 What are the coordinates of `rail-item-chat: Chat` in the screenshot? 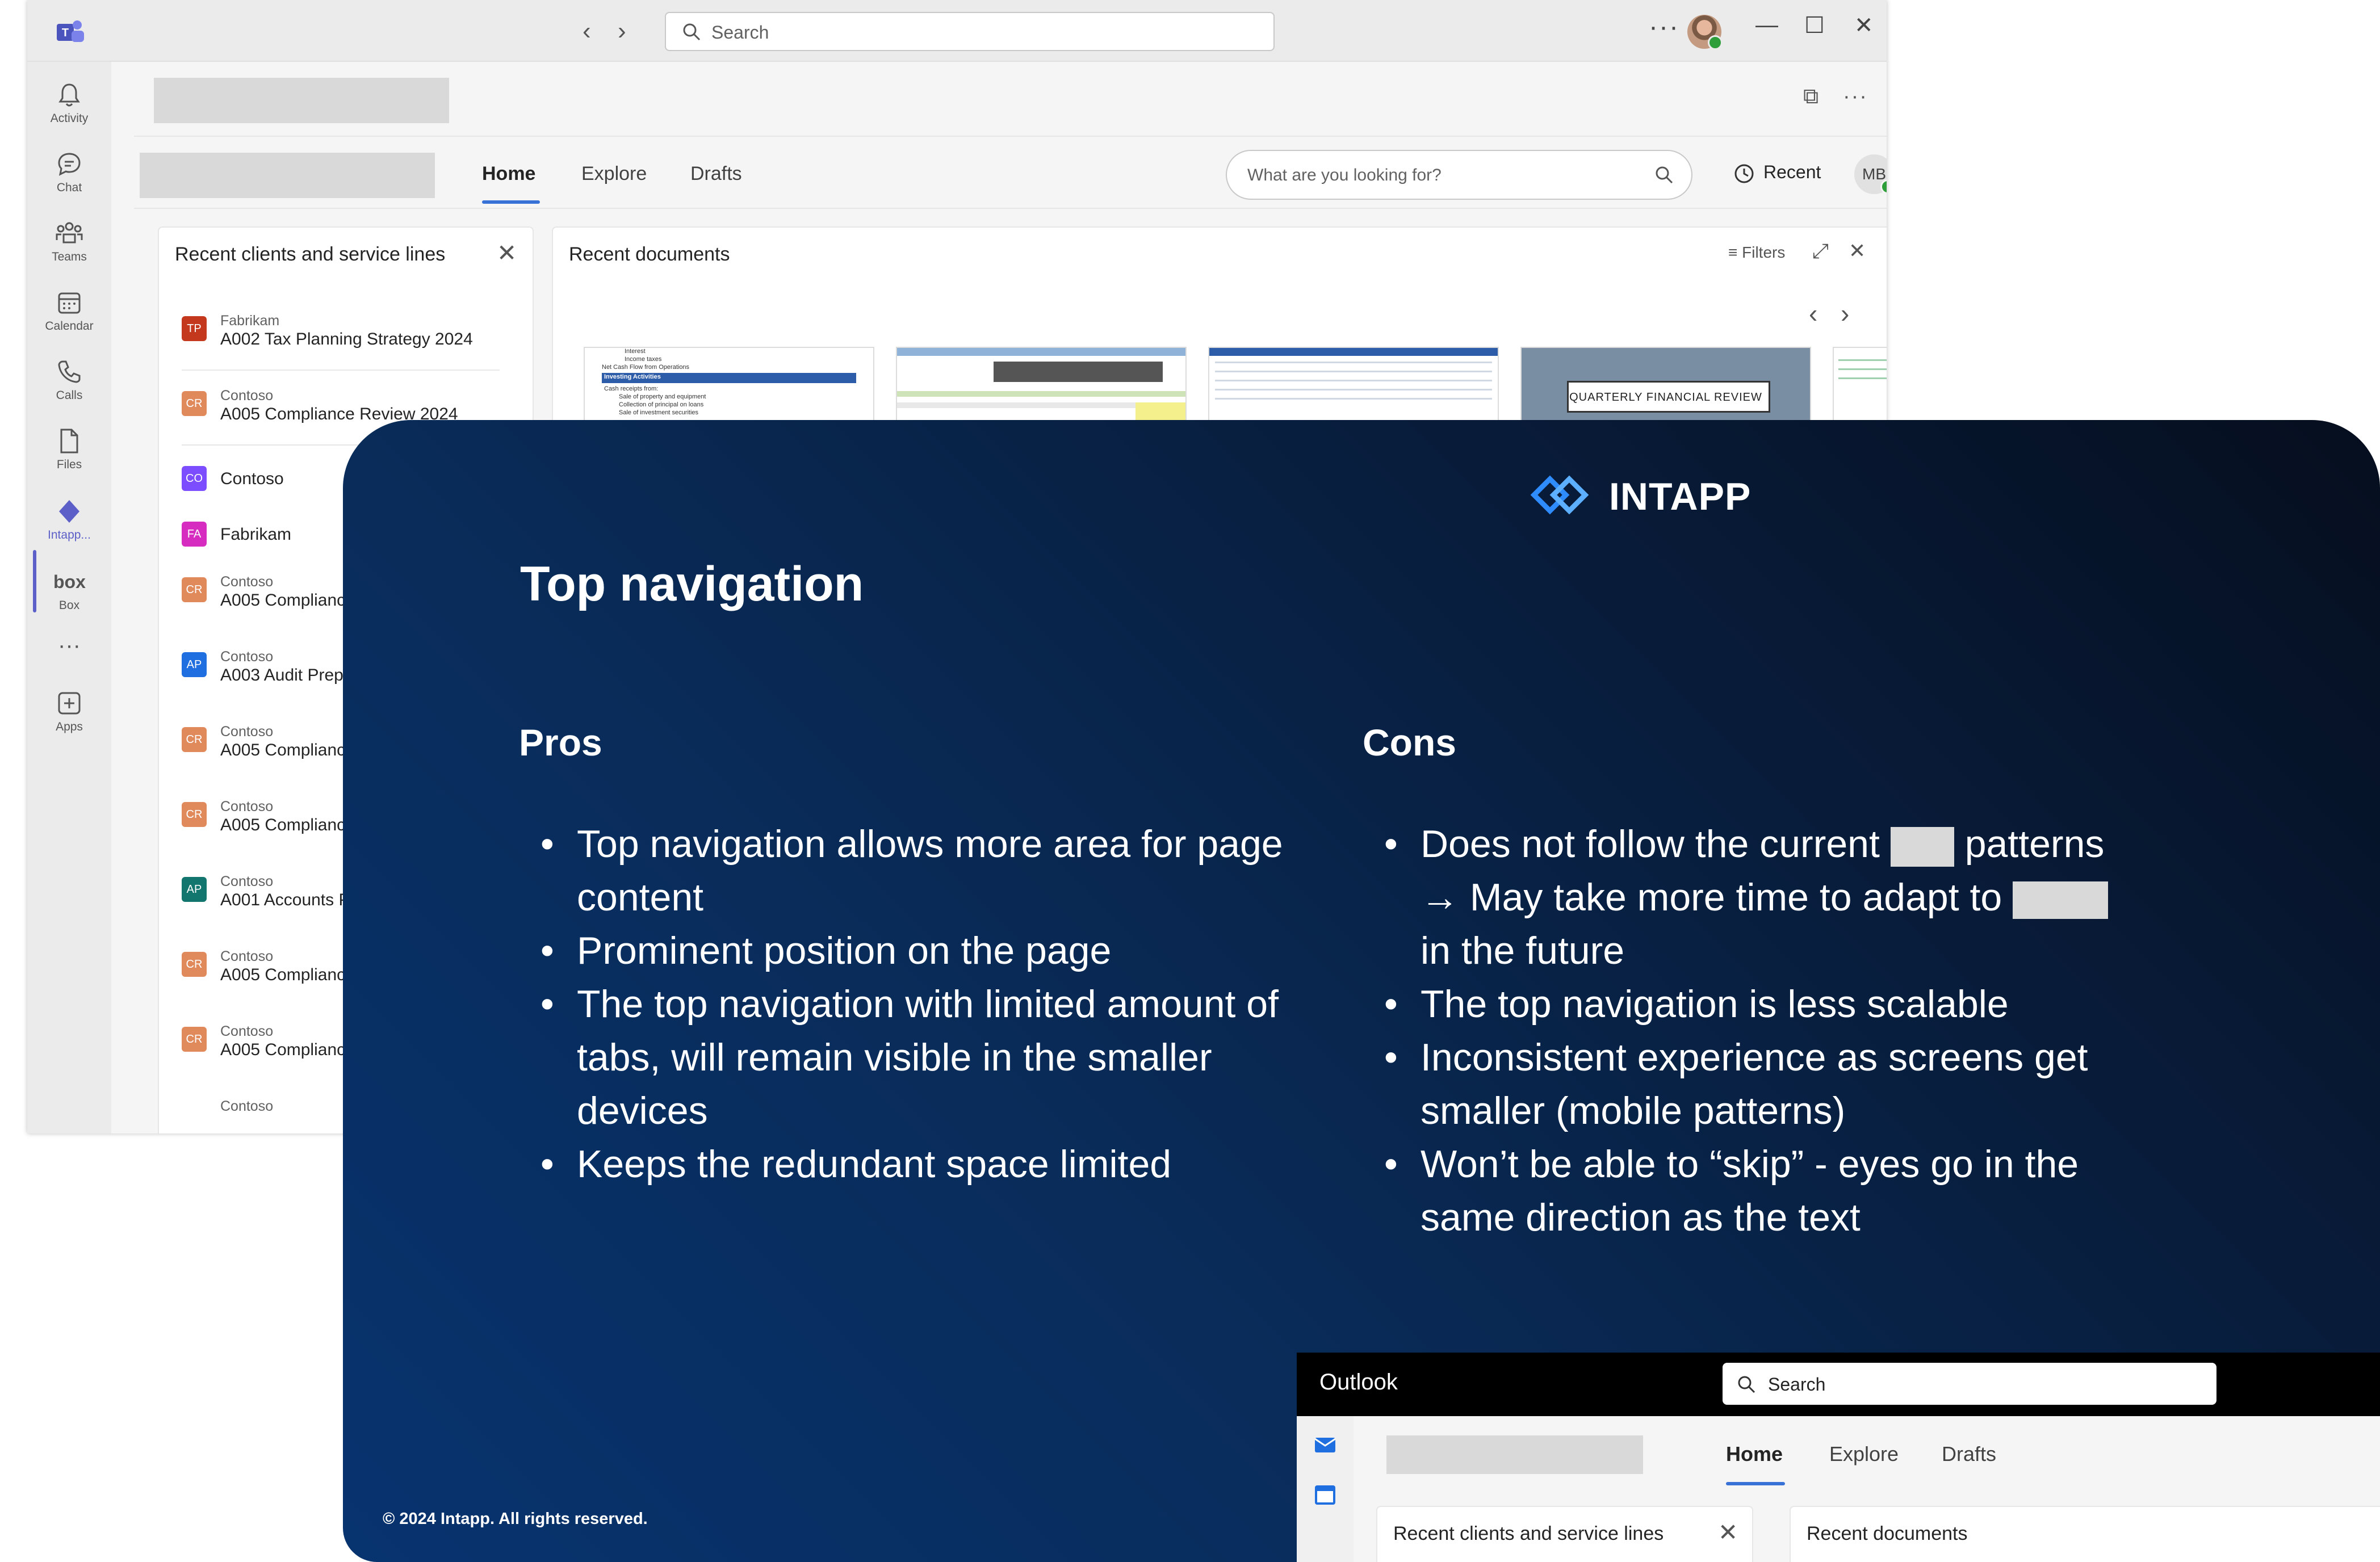 It's located at (69, 171).